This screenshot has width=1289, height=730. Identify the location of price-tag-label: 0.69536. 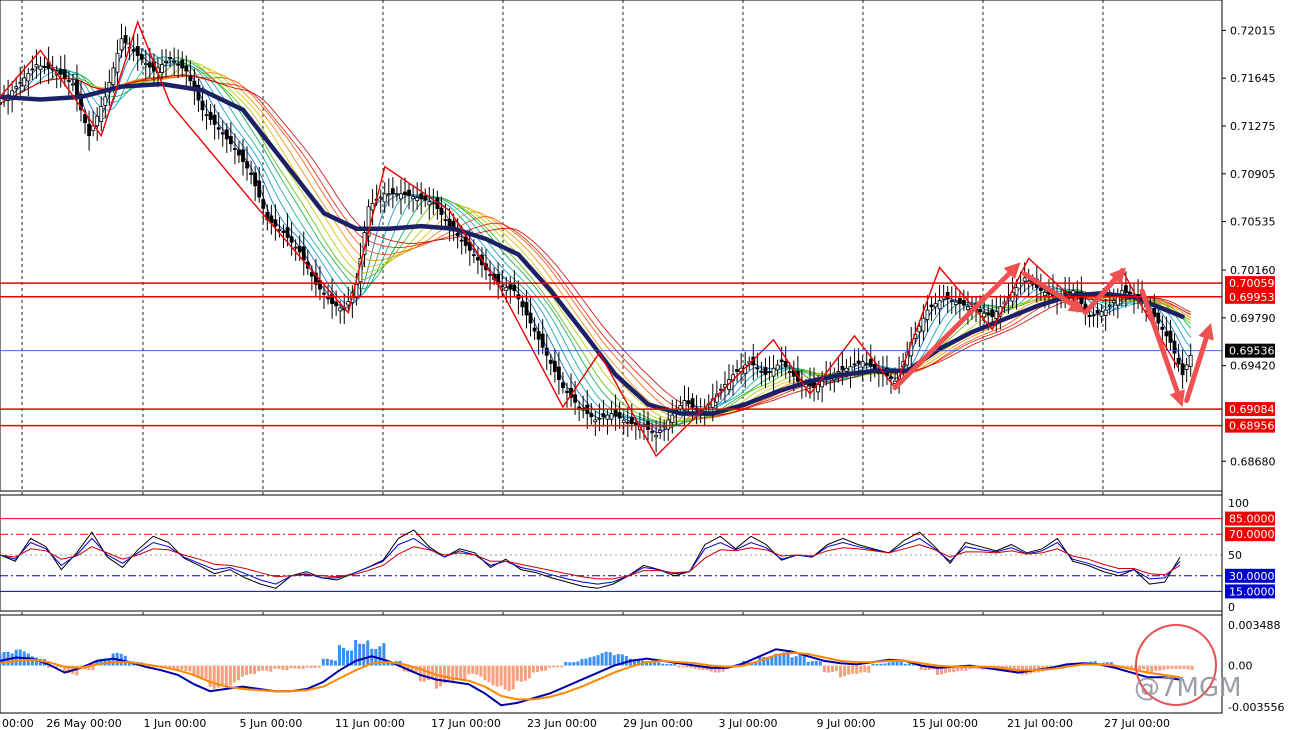
(1252, 351).